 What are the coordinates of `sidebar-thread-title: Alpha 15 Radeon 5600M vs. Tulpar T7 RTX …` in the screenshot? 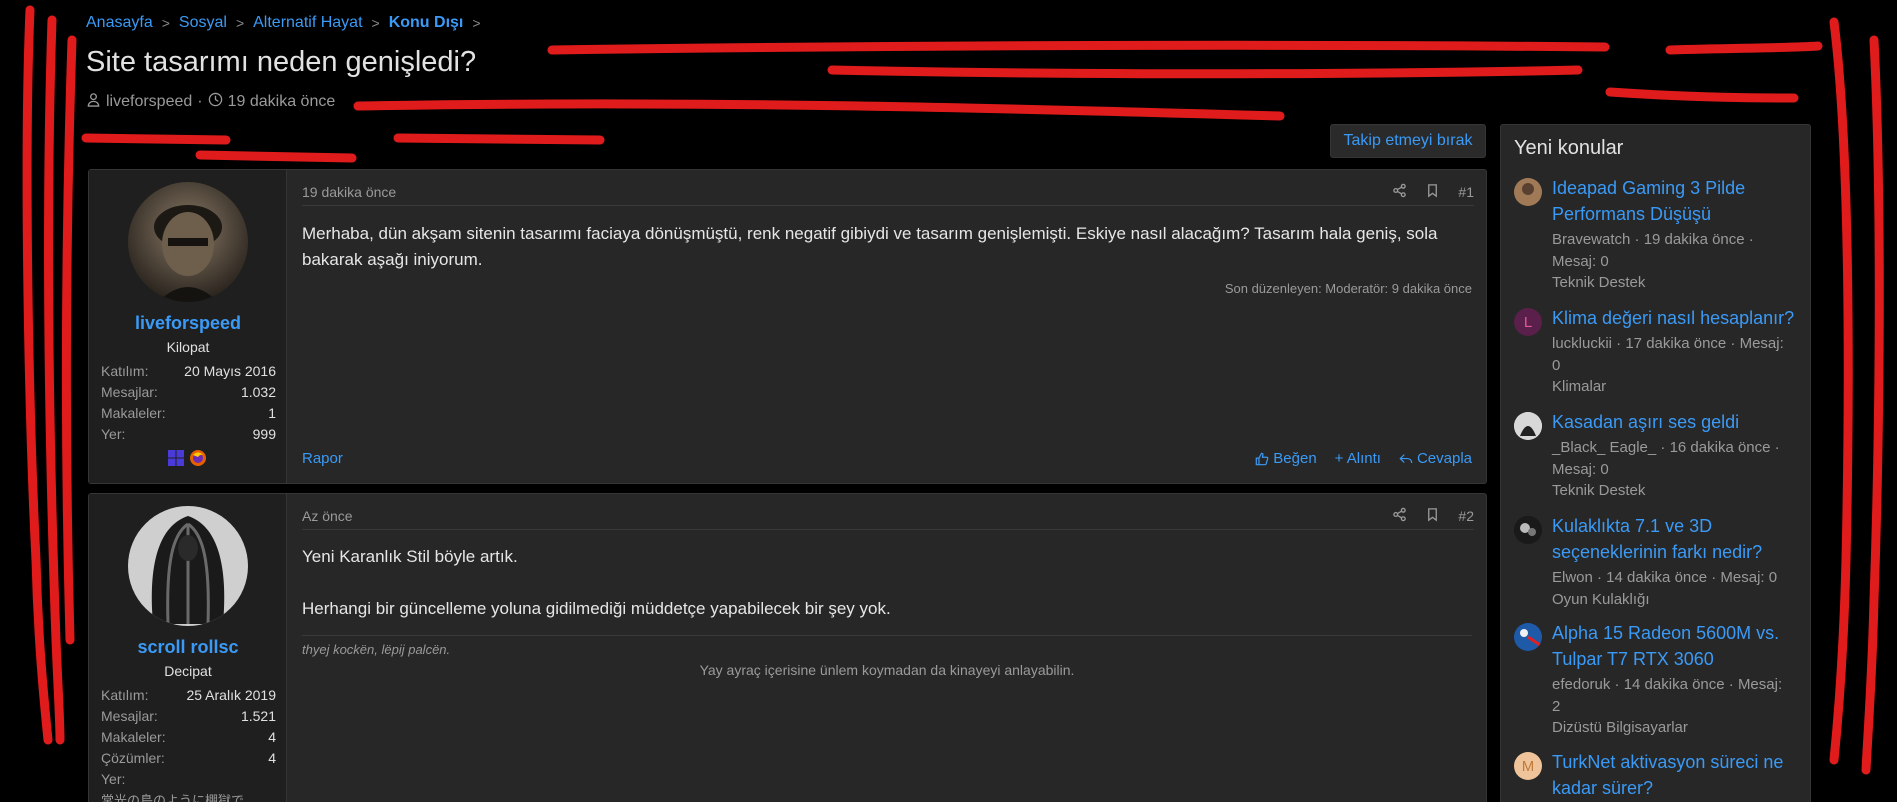 It's located at (1677, 646).